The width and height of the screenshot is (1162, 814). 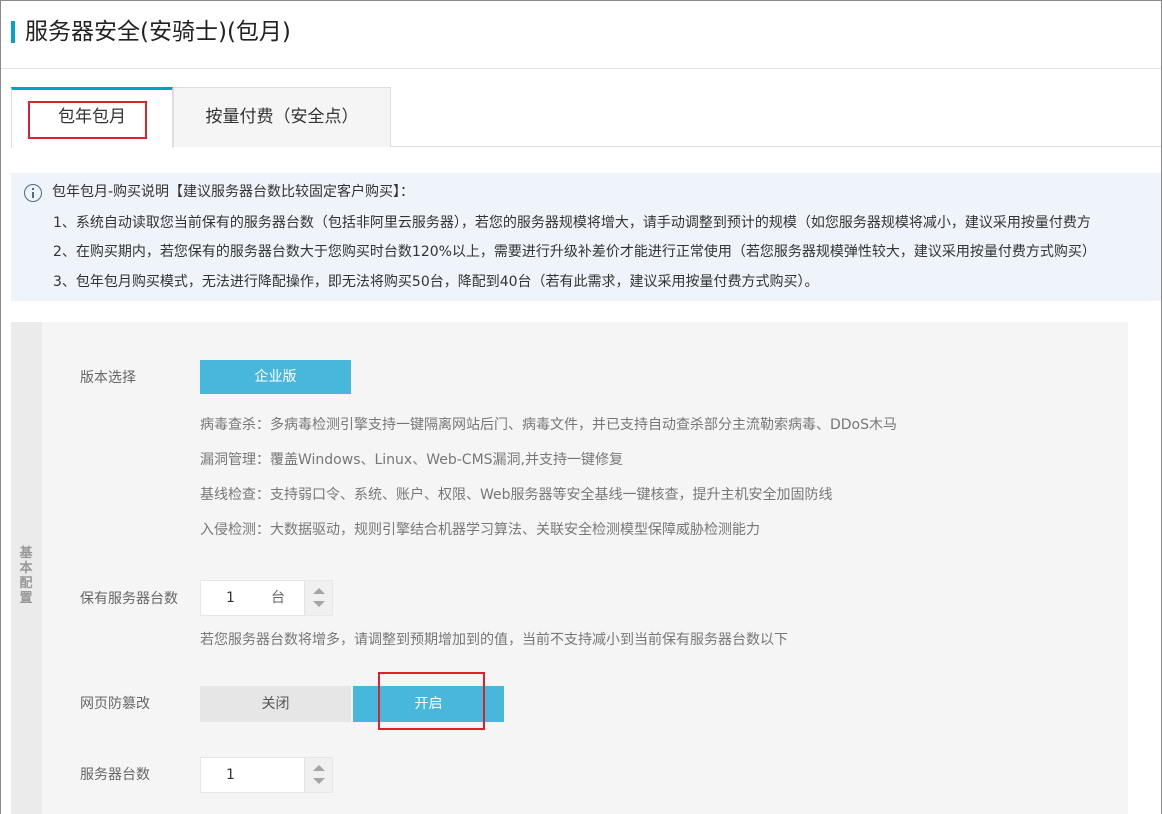 I want to click on tamper-label: 网页防篡改, so click(x=115, y=704).